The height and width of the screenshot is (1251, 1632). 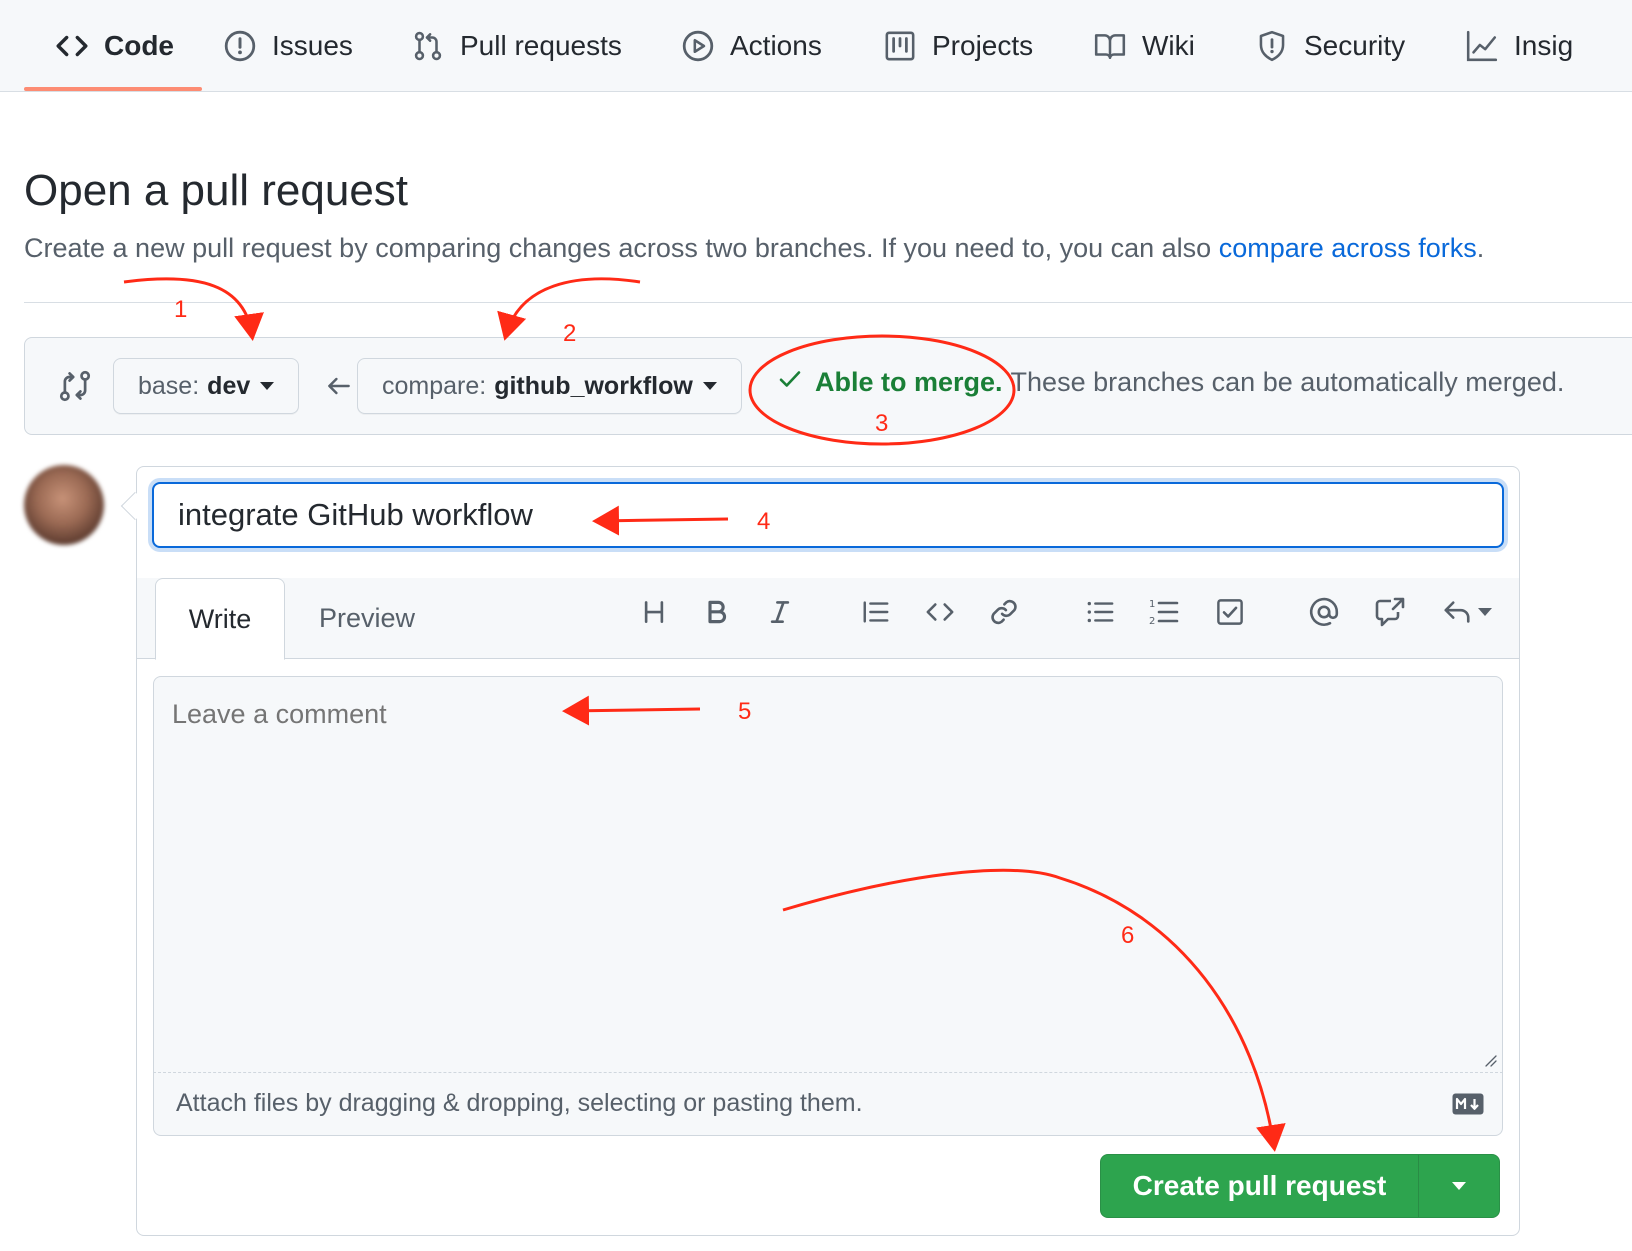 I want to click on annotation-number-3: 3, so click(x=882, y=423).